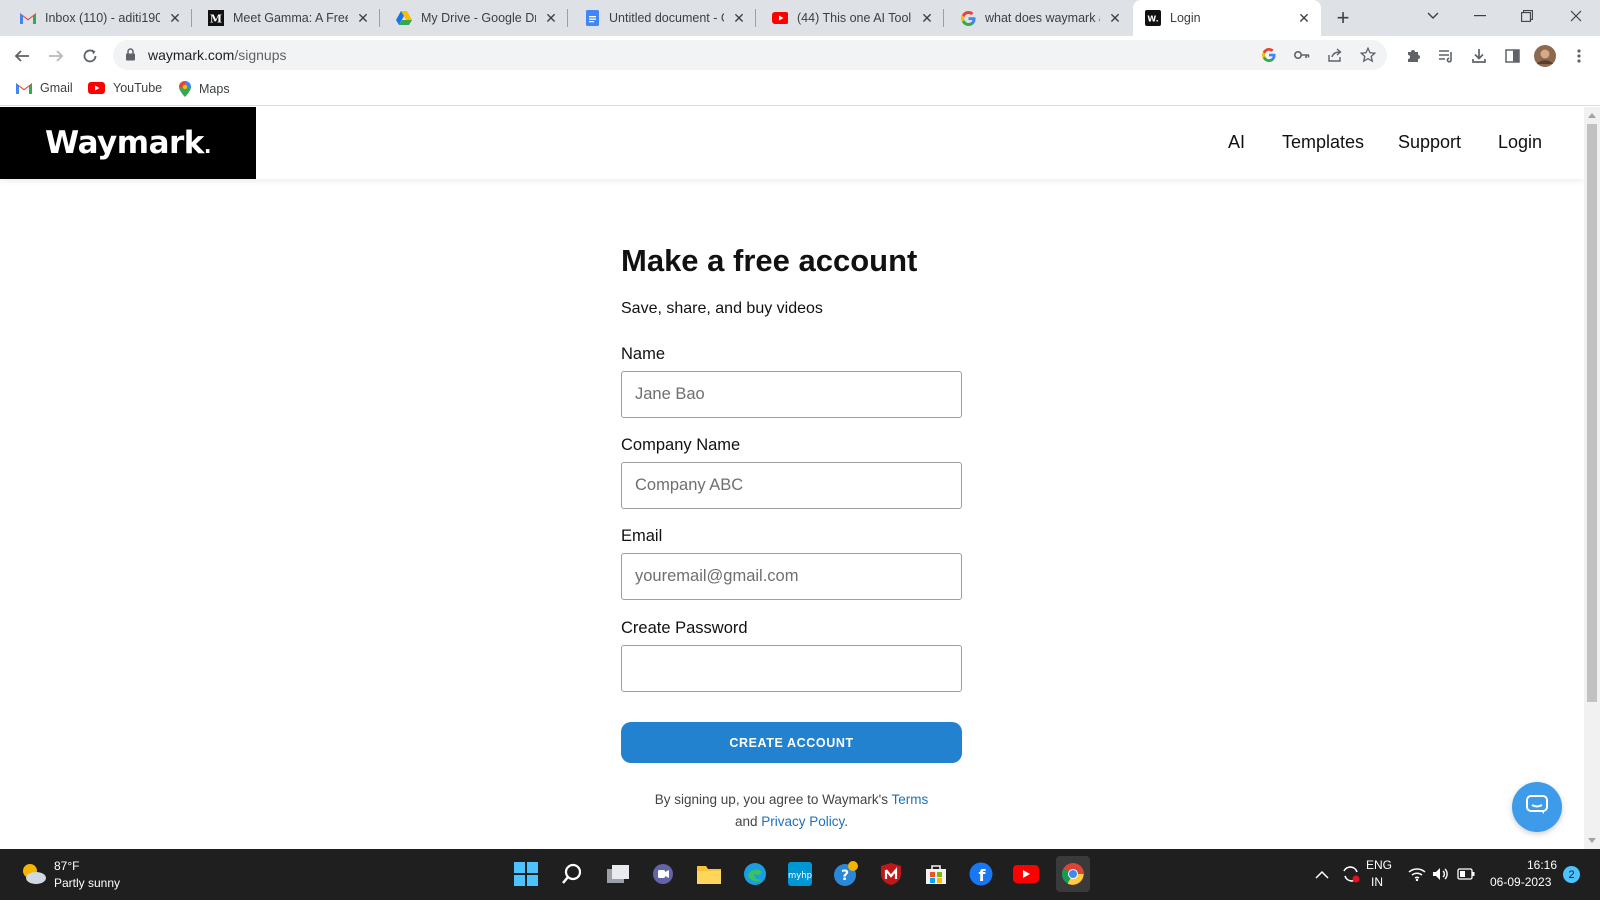 Image resolution: width=1600 pixels, height=900 pixels. What do you see at coordinates (1322, 874) in the screenshot?
I see `show-hidden-icons-chevron` at bounding box center [1322, 874].